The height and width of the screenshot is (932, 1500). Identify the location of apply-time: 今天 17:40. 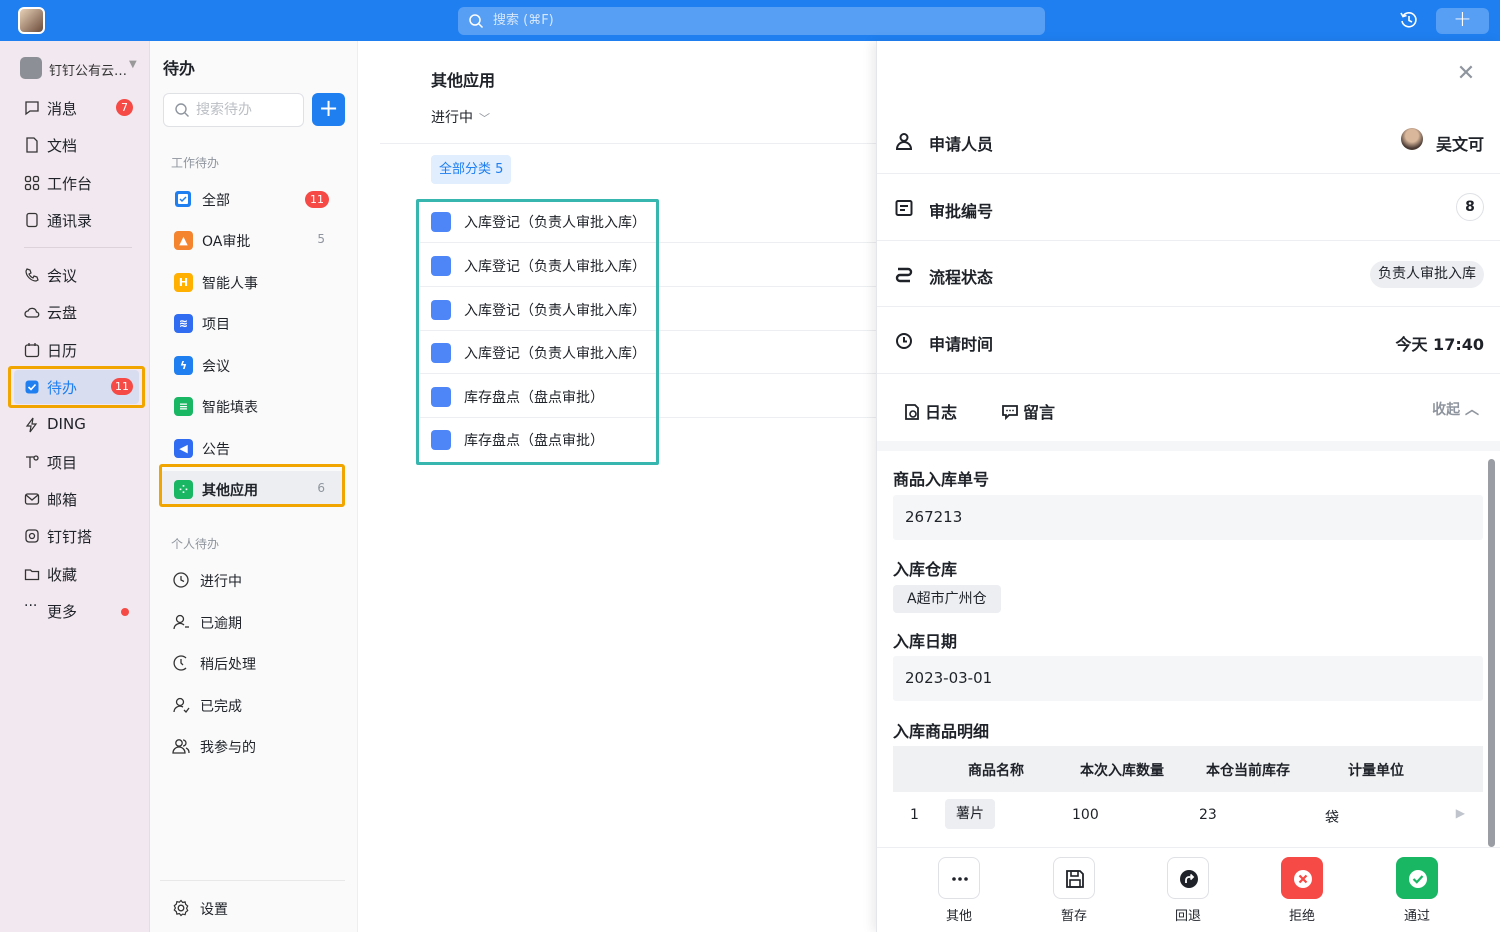
(1439, 344).